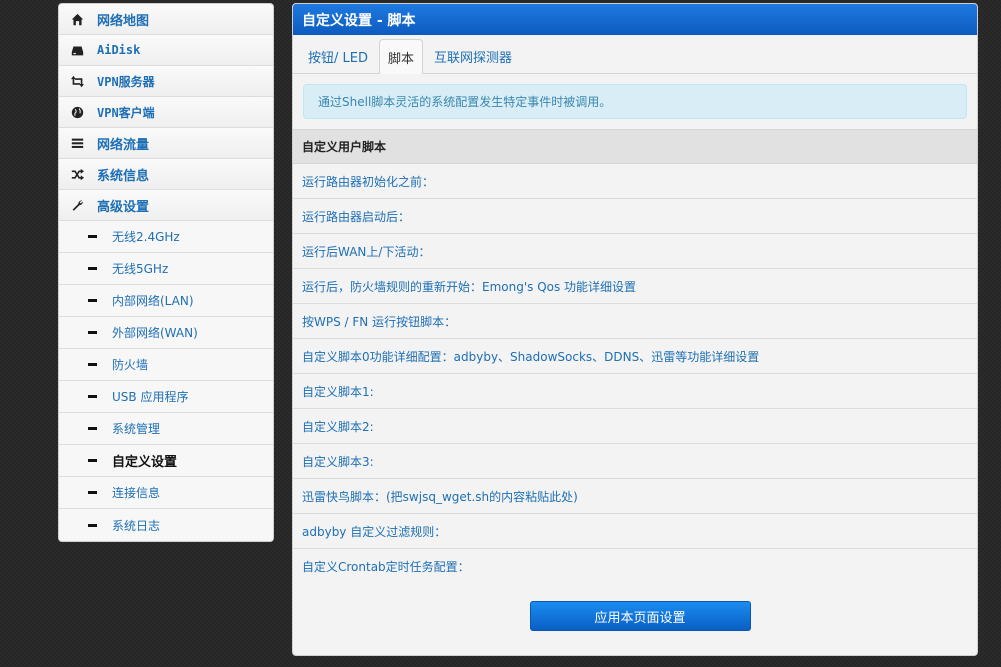 This screenshot has height=667, width=1001. What do you see at coordinates (166, 365) in the screenshot?
I see `sidebar-subitem-firewall: 防火墙` at bounding box center [166, 365].